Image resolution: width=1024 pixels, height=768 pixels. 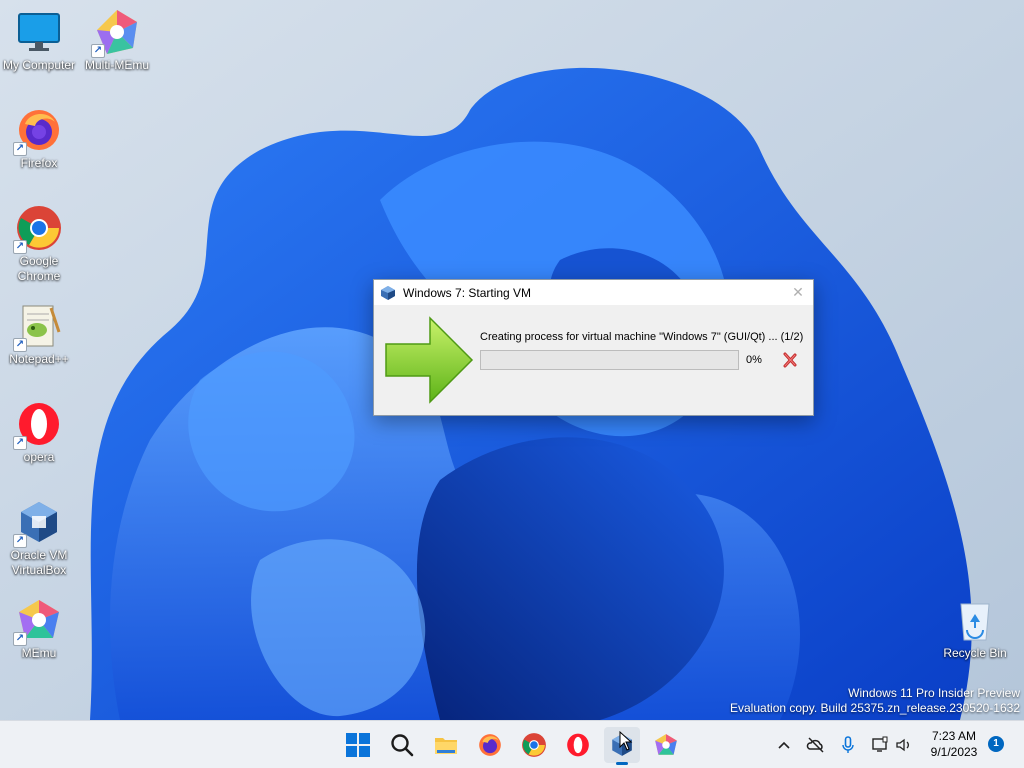 What do you see at coordinates (784, 745) in the screenshot?
I see `show-hidden-icons-chevron-up-icon` at bounding box center [784, 745].